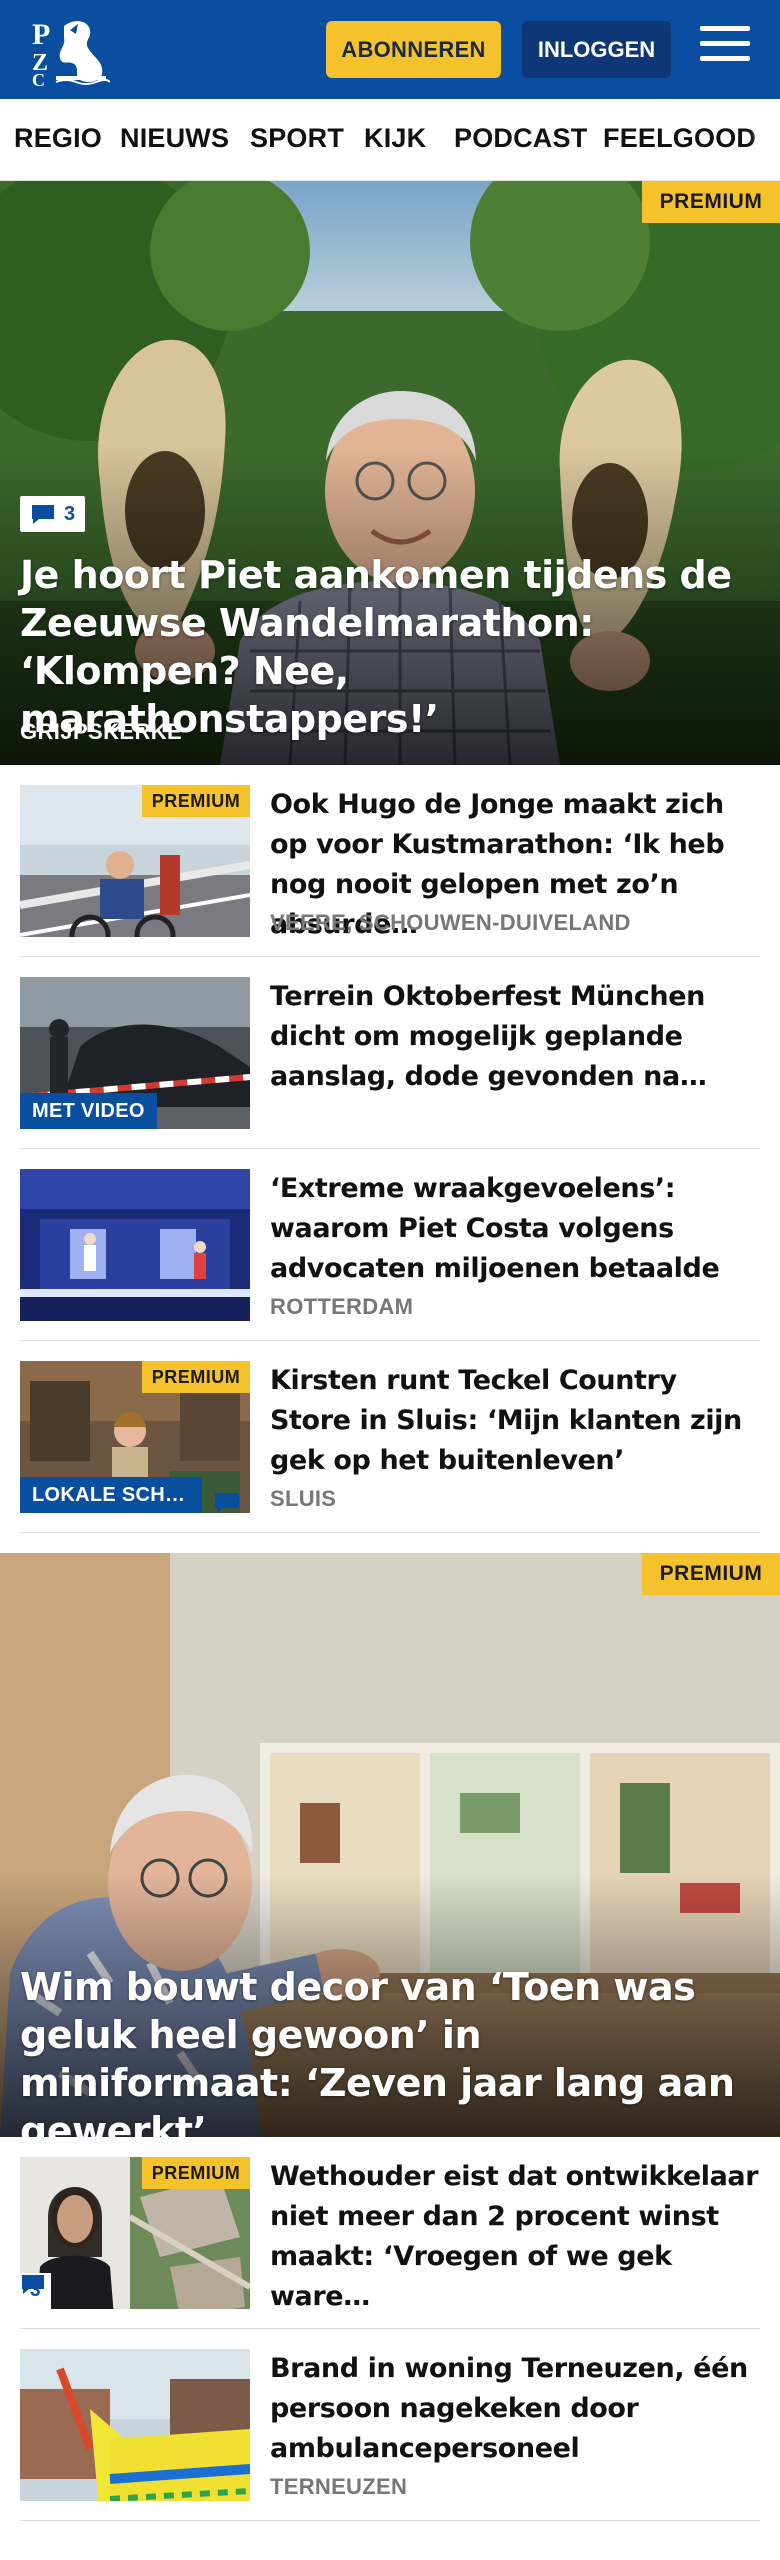 The width and height of the screenshot is (780, 2560). What do you see at coordinates (135, 861) in the screenshot?
I see `article-thumbnail: PREMIUM` at bounding box center [135, 861].